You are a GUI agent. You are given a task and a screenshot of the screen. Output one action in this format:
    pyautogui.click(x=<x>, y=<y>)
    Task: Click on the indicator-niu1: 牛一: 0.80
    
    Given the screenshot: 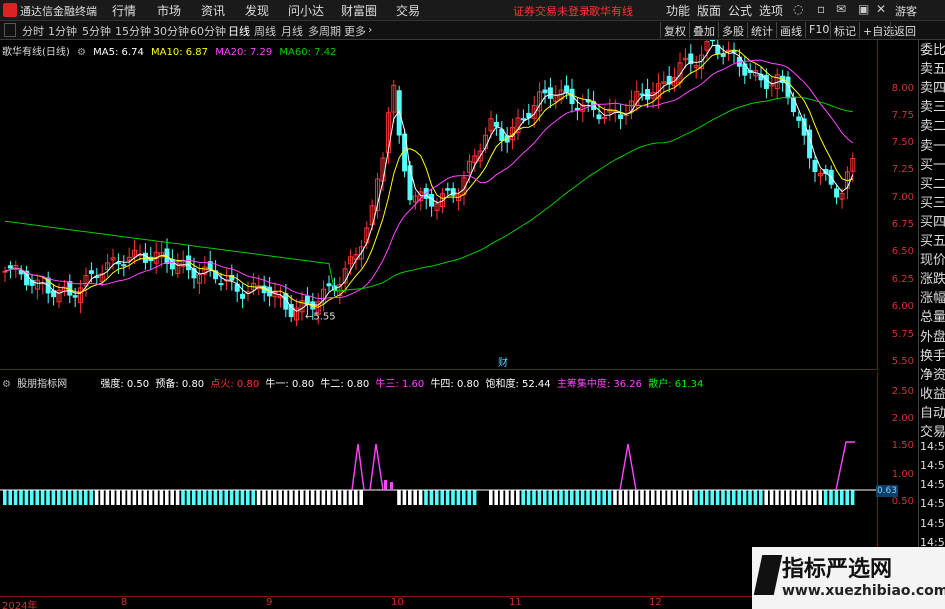 What is the action you would take?
    pyautogui.click(x=290, y=384)
    